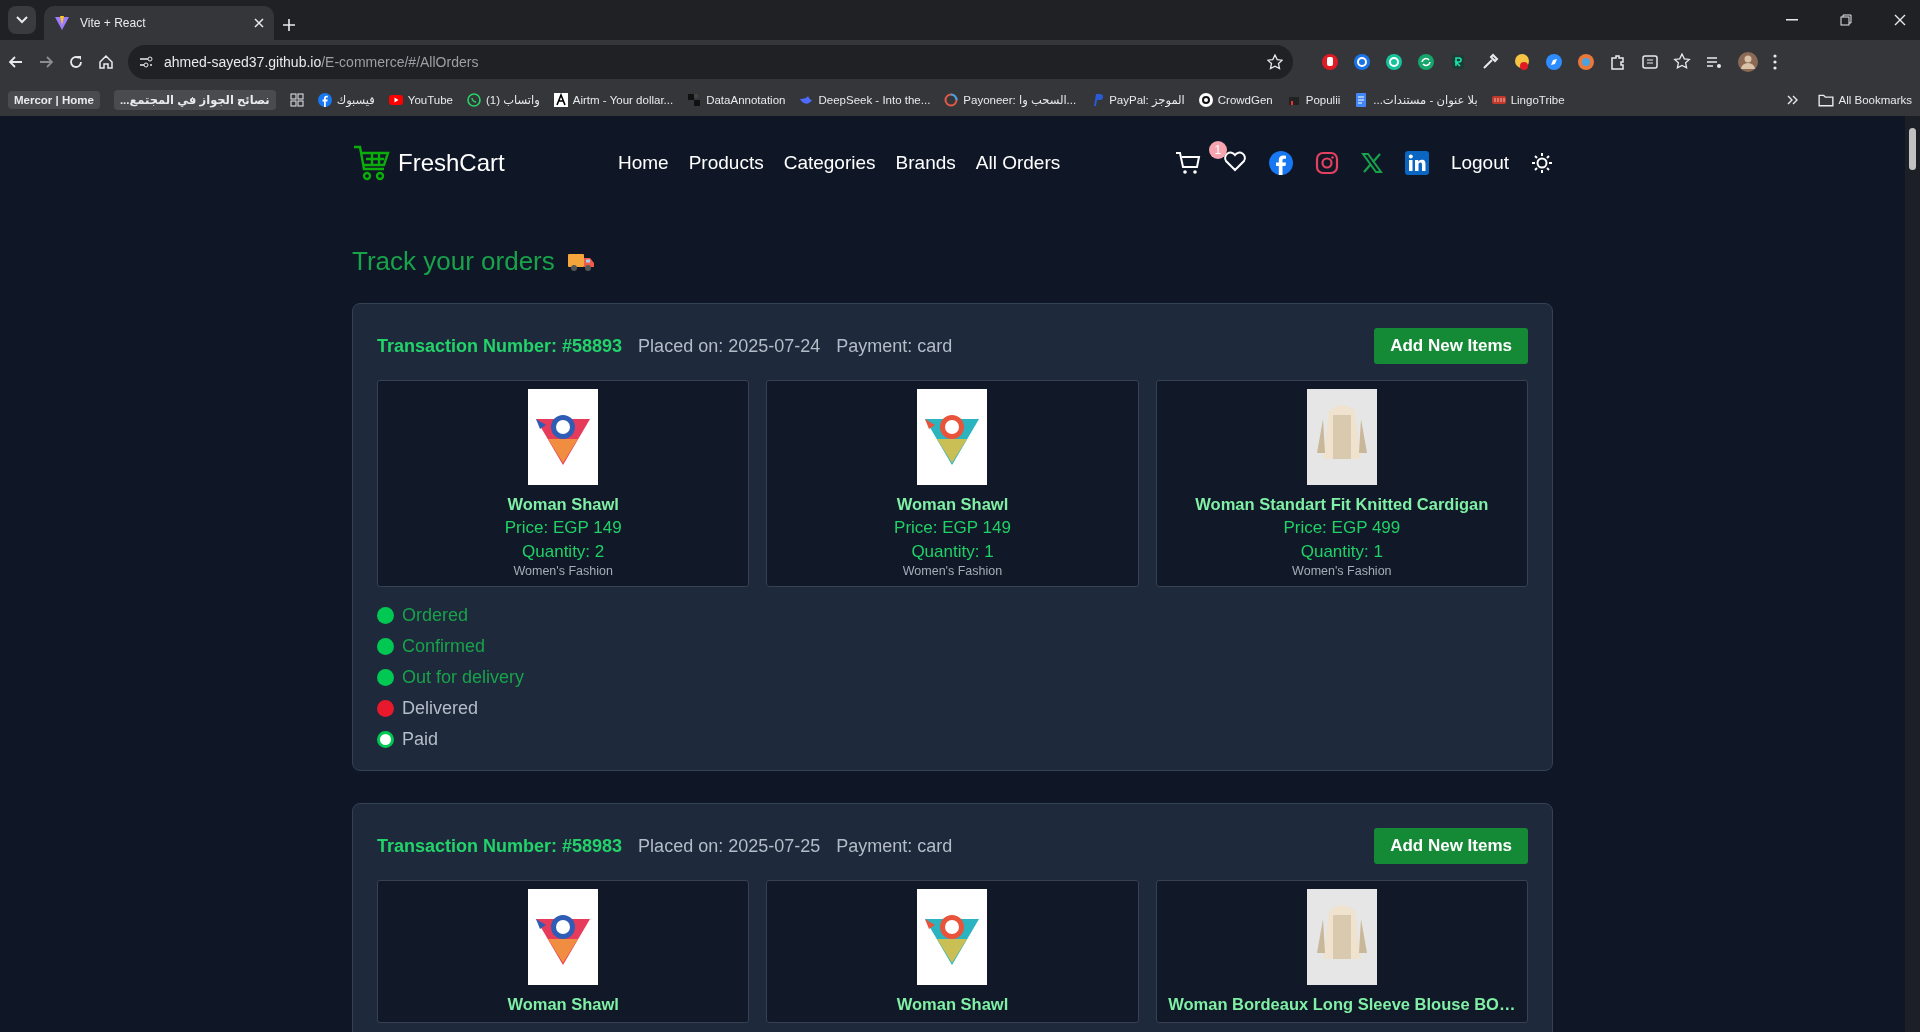 This screenshot has height=1032, width=1920. I want to click on page-title: Track your orders, so click(453, 261).